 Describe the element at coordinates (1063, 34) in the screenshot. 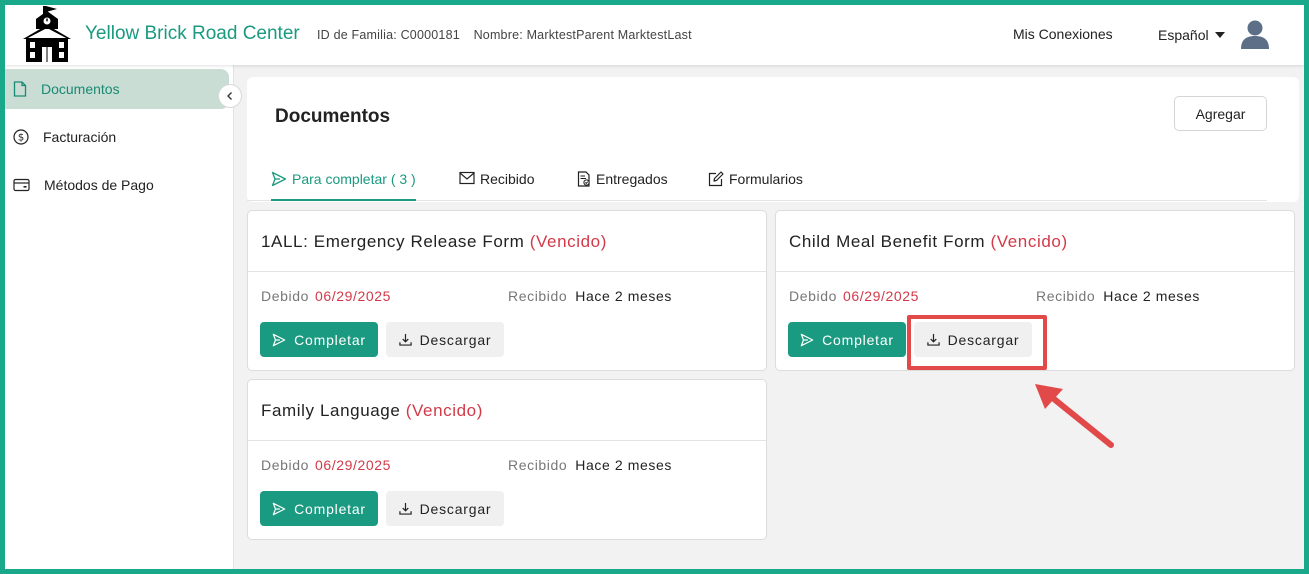

I see `my-connections-link: Mis Conexiones` at that location.